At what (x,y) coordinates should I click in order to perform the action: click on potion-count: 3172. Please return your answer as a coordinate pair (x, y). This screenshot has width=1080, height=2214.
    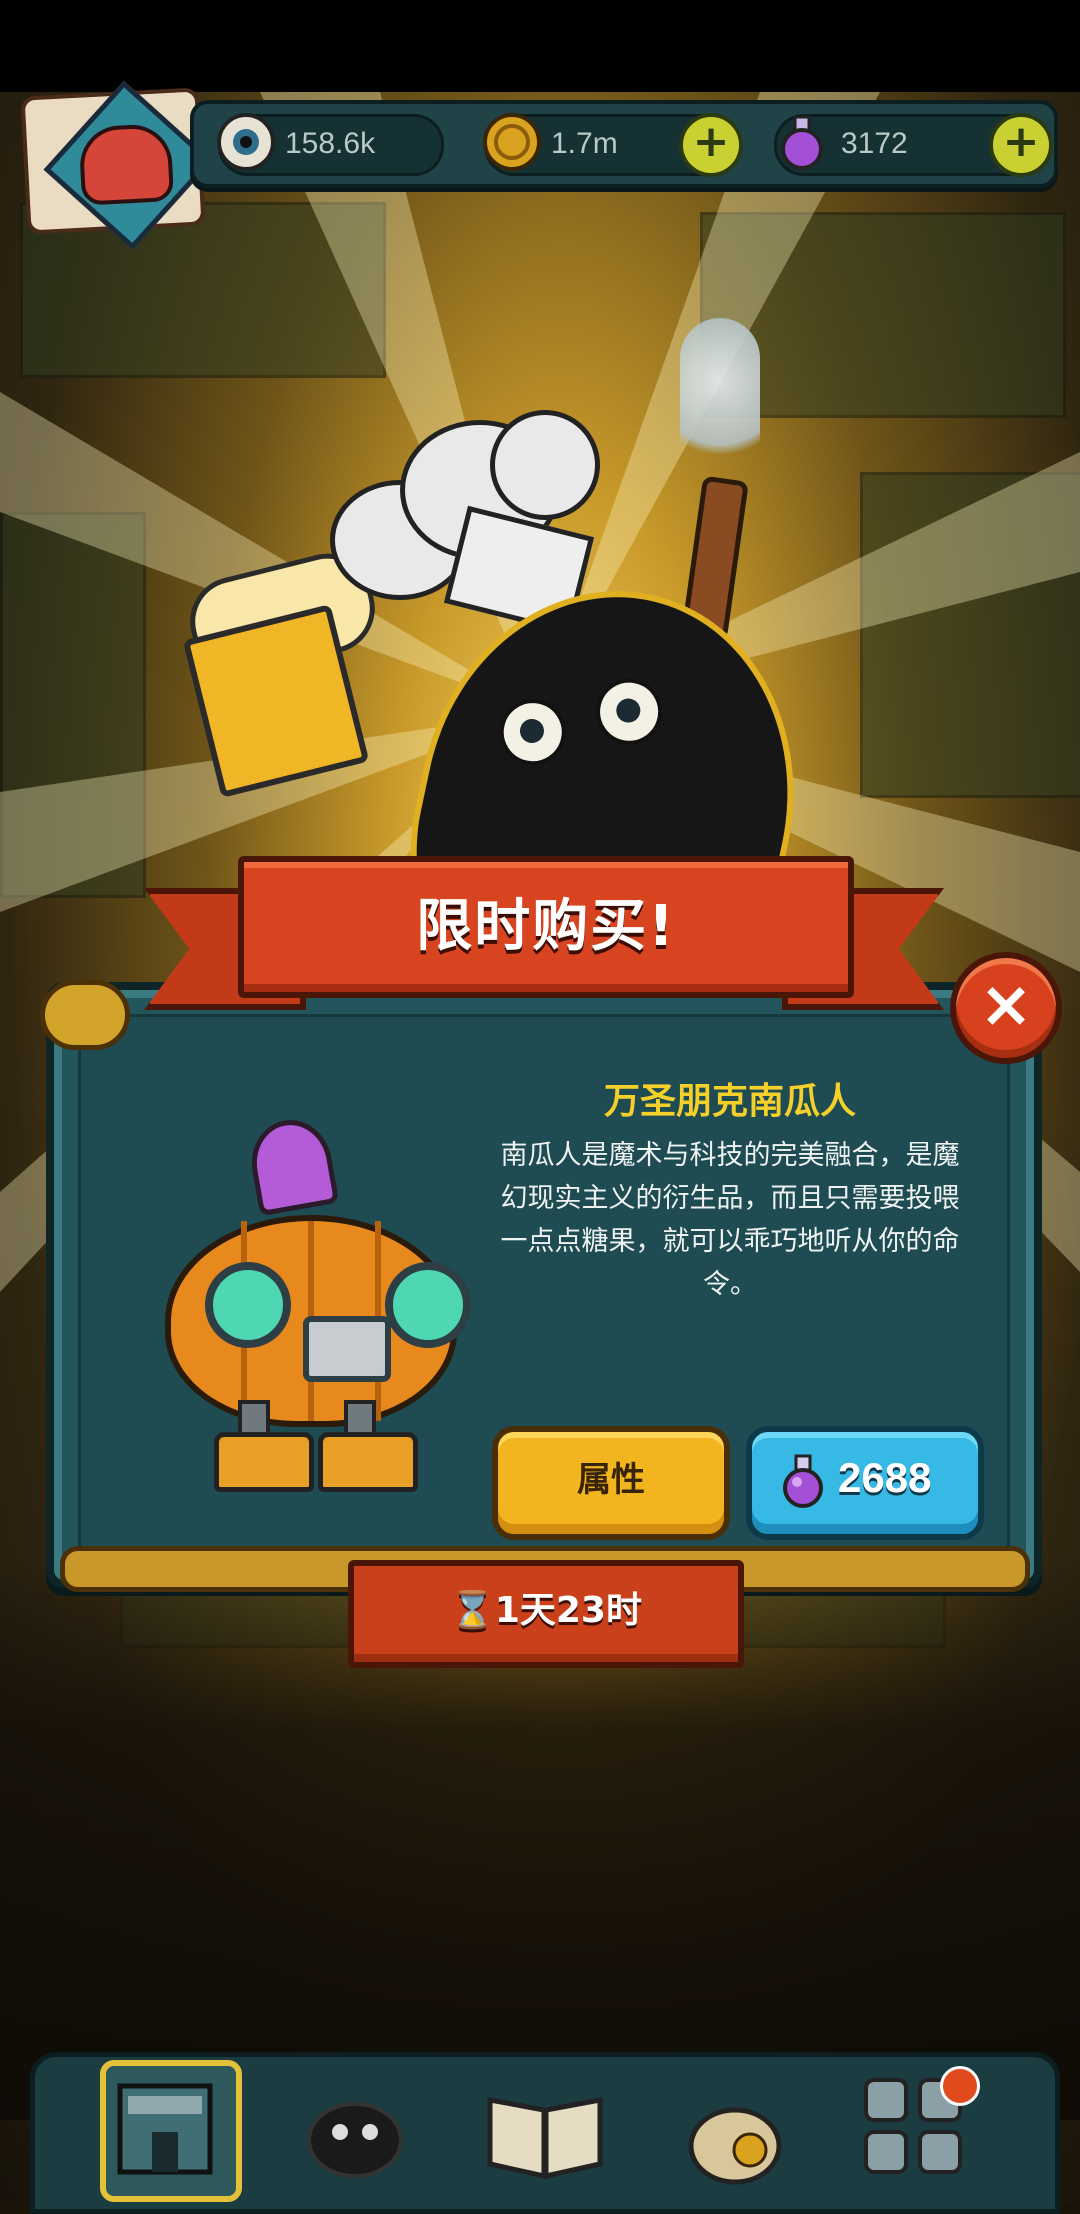
    Looking at the image, I should click on (874, 143).